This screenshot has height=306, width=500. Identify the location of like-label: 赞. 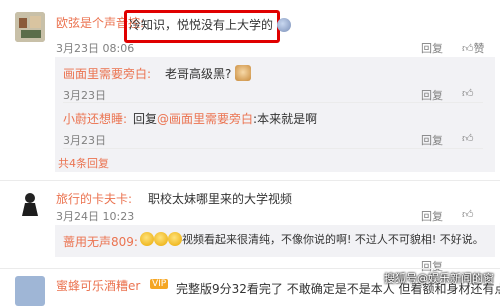
(479, 48).